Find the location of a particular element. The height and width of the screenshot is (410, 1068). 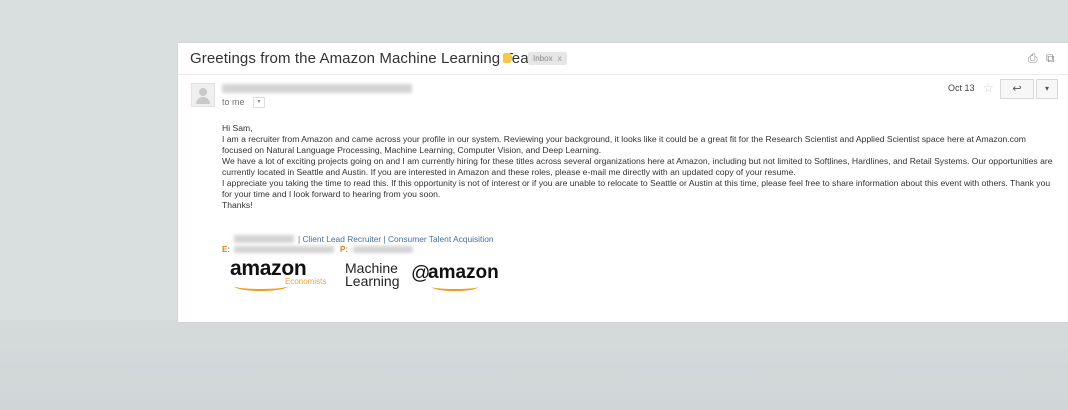

new-window-icon: ⧉ is located at coordinates (1050, 58).